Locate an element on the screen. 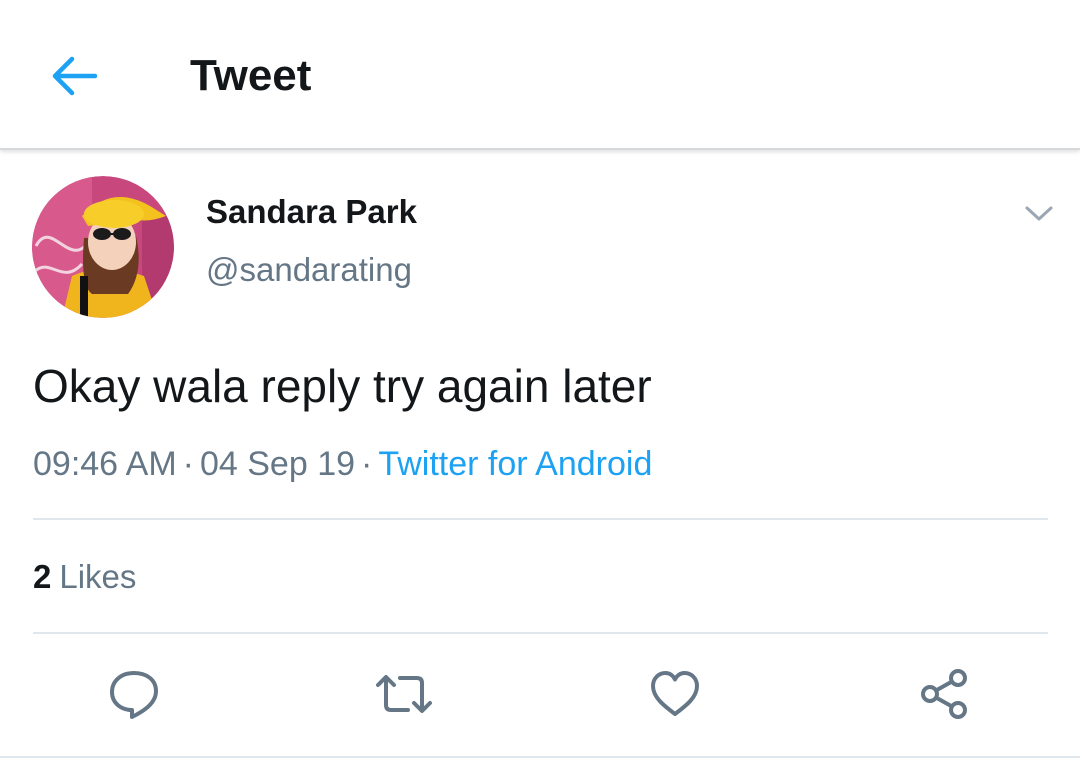 Image resolution: width=1080 pixels, height=763 pixels. arrow-left-icon is located at coordinates (74, 76).